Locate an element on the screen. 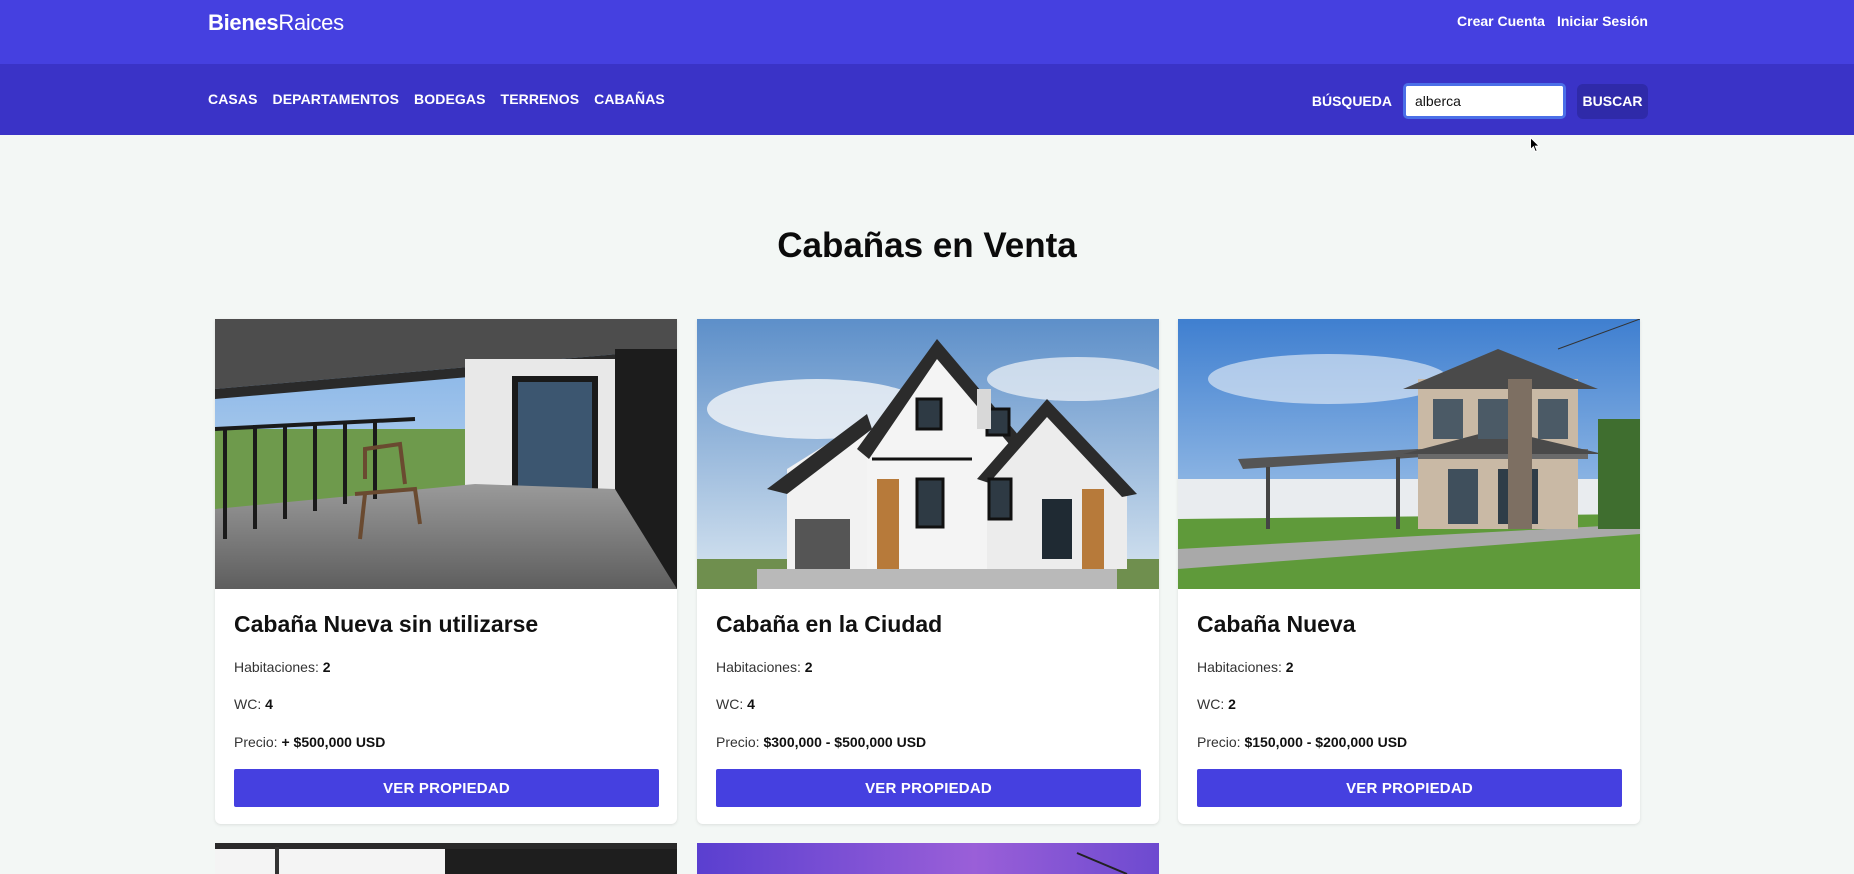 The image size is (1854, 874). wc-value: 2 is located at coordinates (1232, 704).